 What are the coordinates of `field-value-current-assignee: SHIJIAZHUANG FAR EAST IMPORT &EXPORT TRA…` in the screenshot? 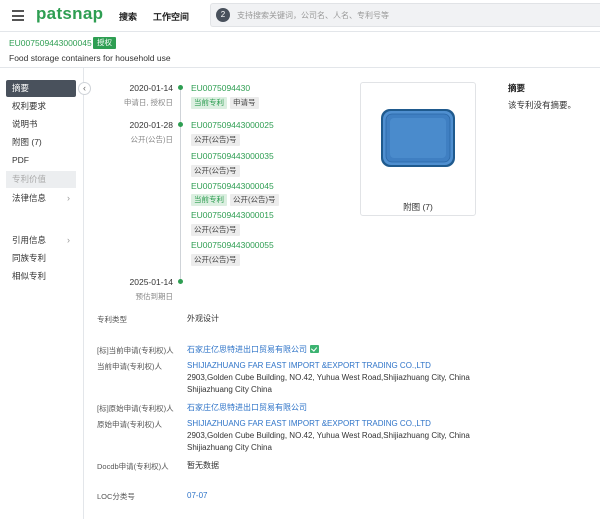 It's located at (328, 378).